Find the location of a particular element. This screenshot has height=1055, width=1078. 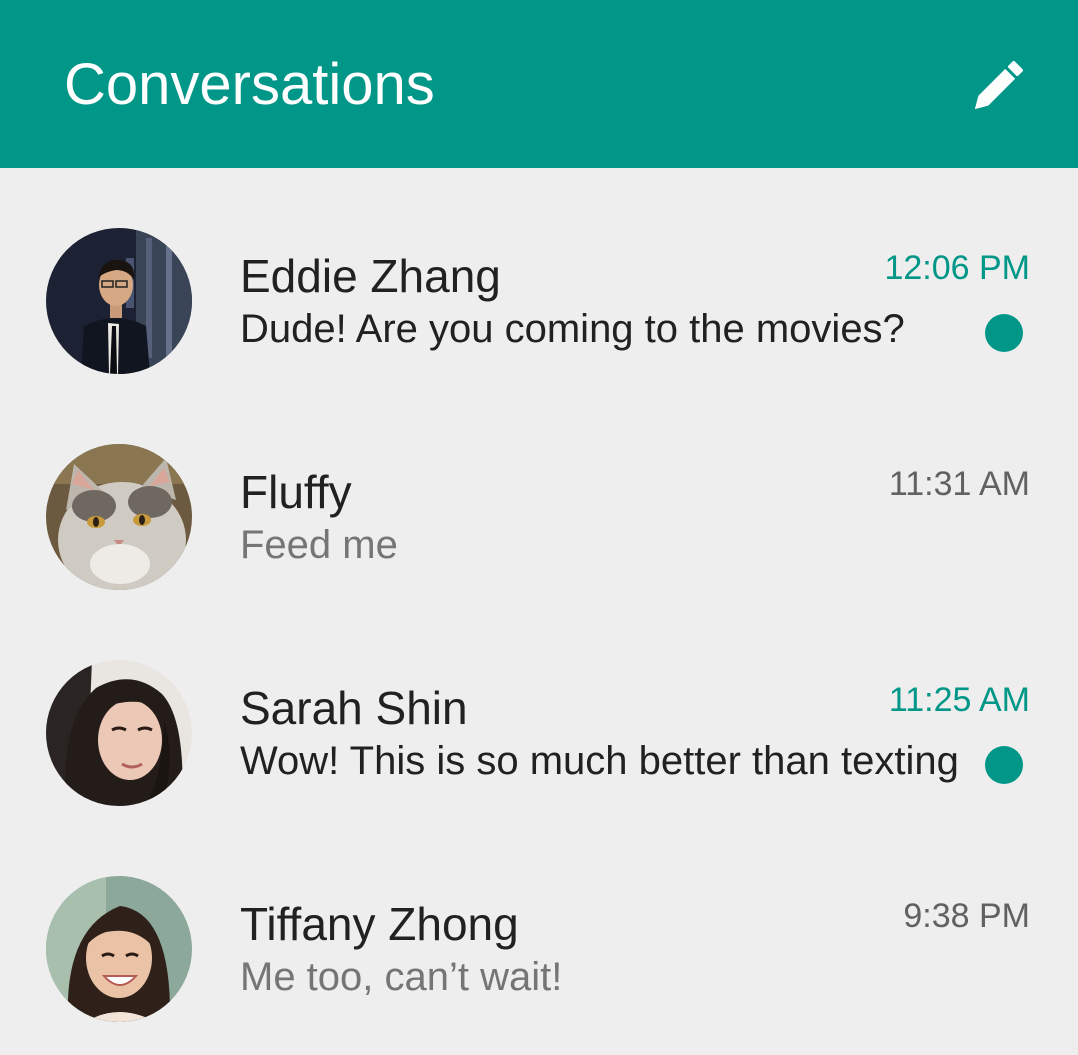

compose-button is located at coordinates (1001, 83).